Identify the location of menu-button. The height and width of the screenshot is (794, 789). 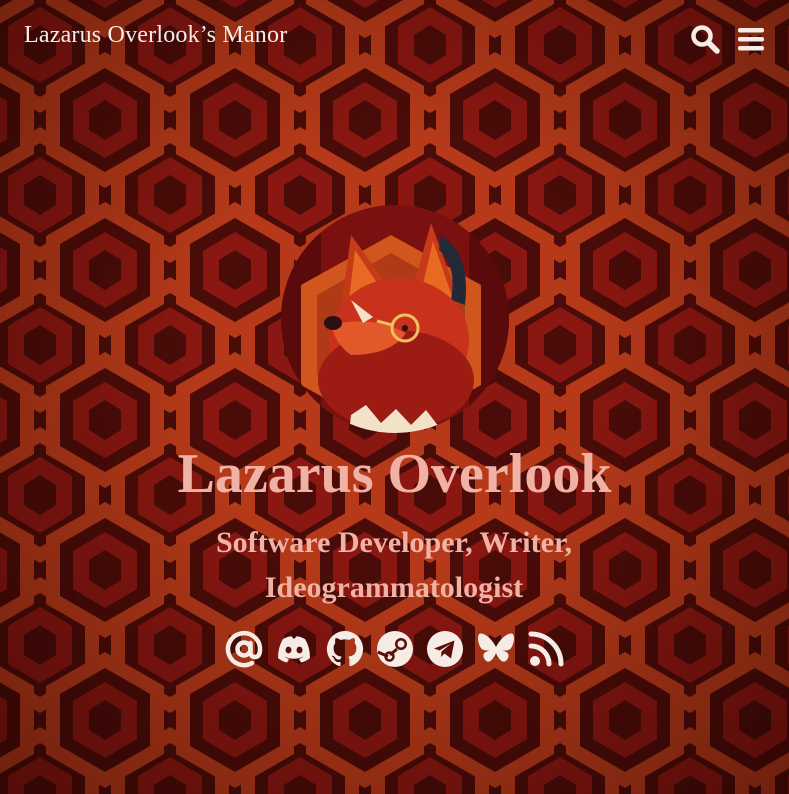
(751, 41).